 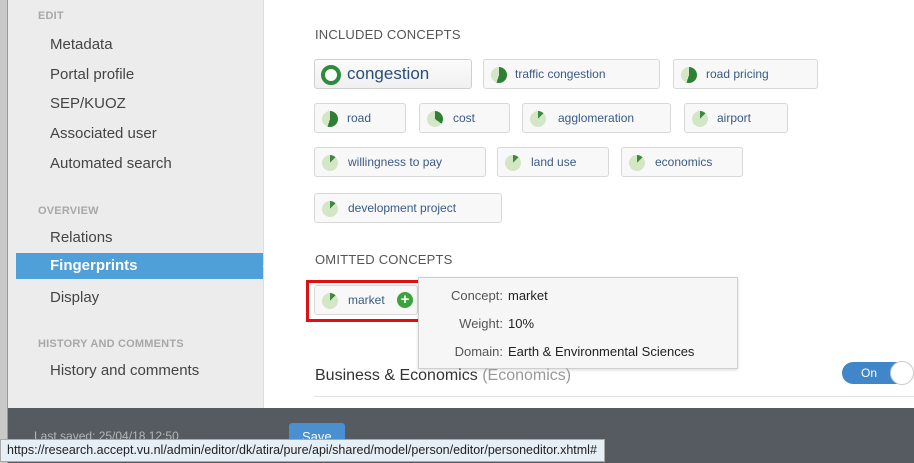 I want to click on omitted-concepts-header: OMITTED CONCEPTS, so click(x=384, y=259).